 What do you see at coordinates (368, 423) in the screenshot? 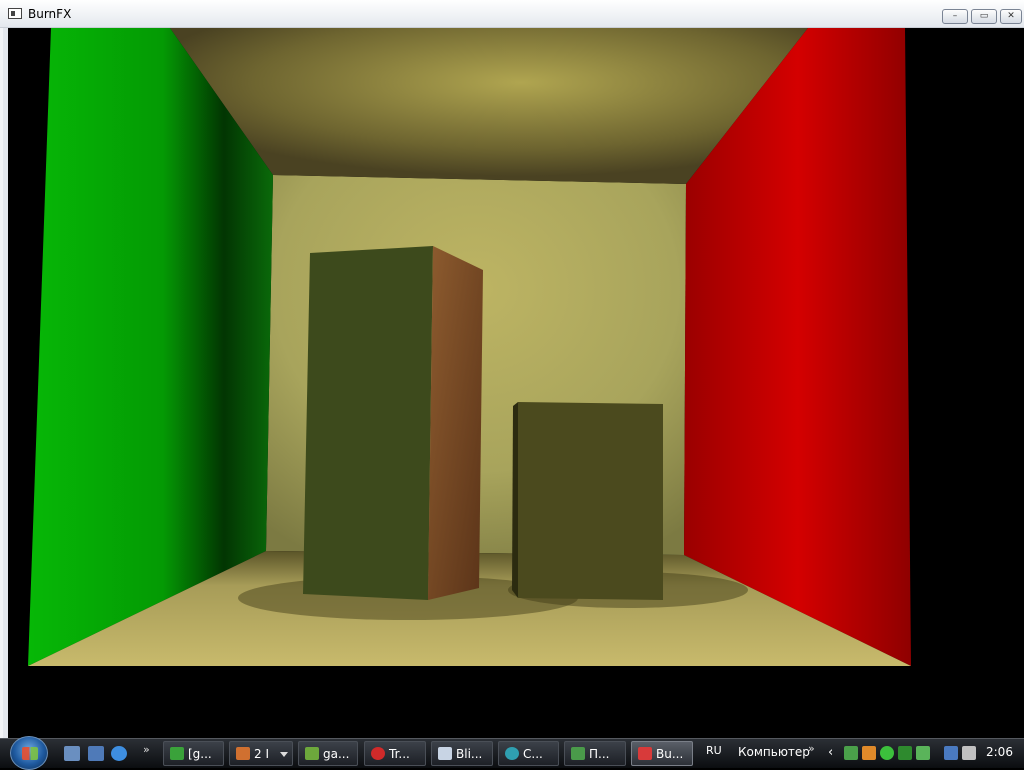
I see `tall-box-front` at bounding box center [368, 423].